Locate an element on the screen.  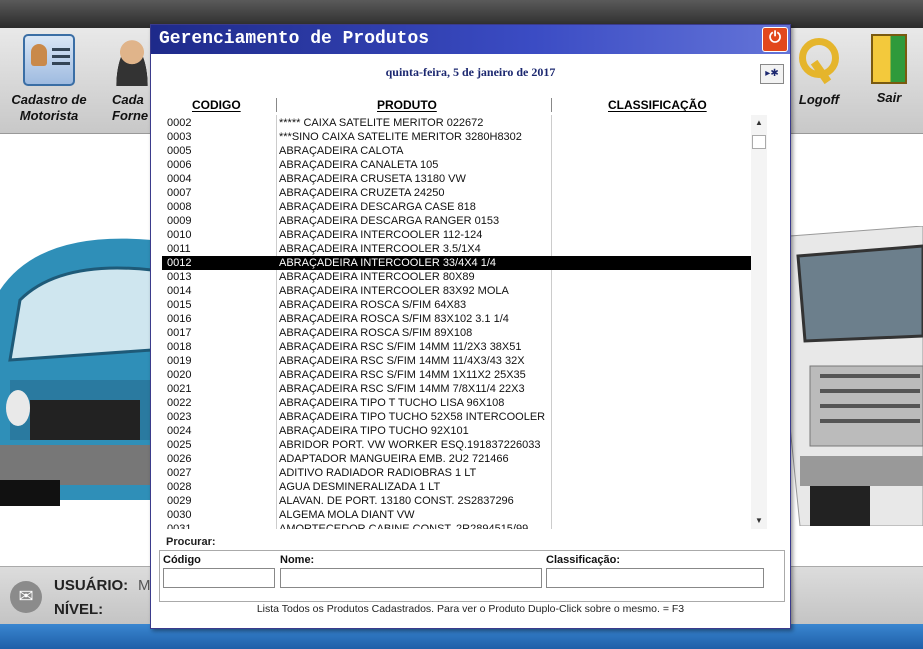
van-image is located at coordinates (76, 372).